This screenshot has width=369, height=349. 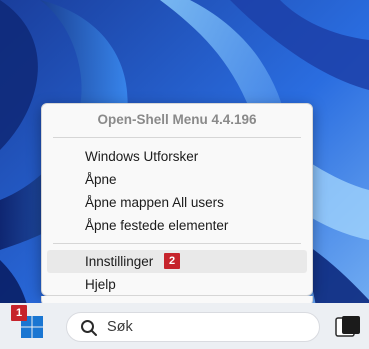 I want to click on menu-item-label: Hjelp, so click(x=100, y=284).